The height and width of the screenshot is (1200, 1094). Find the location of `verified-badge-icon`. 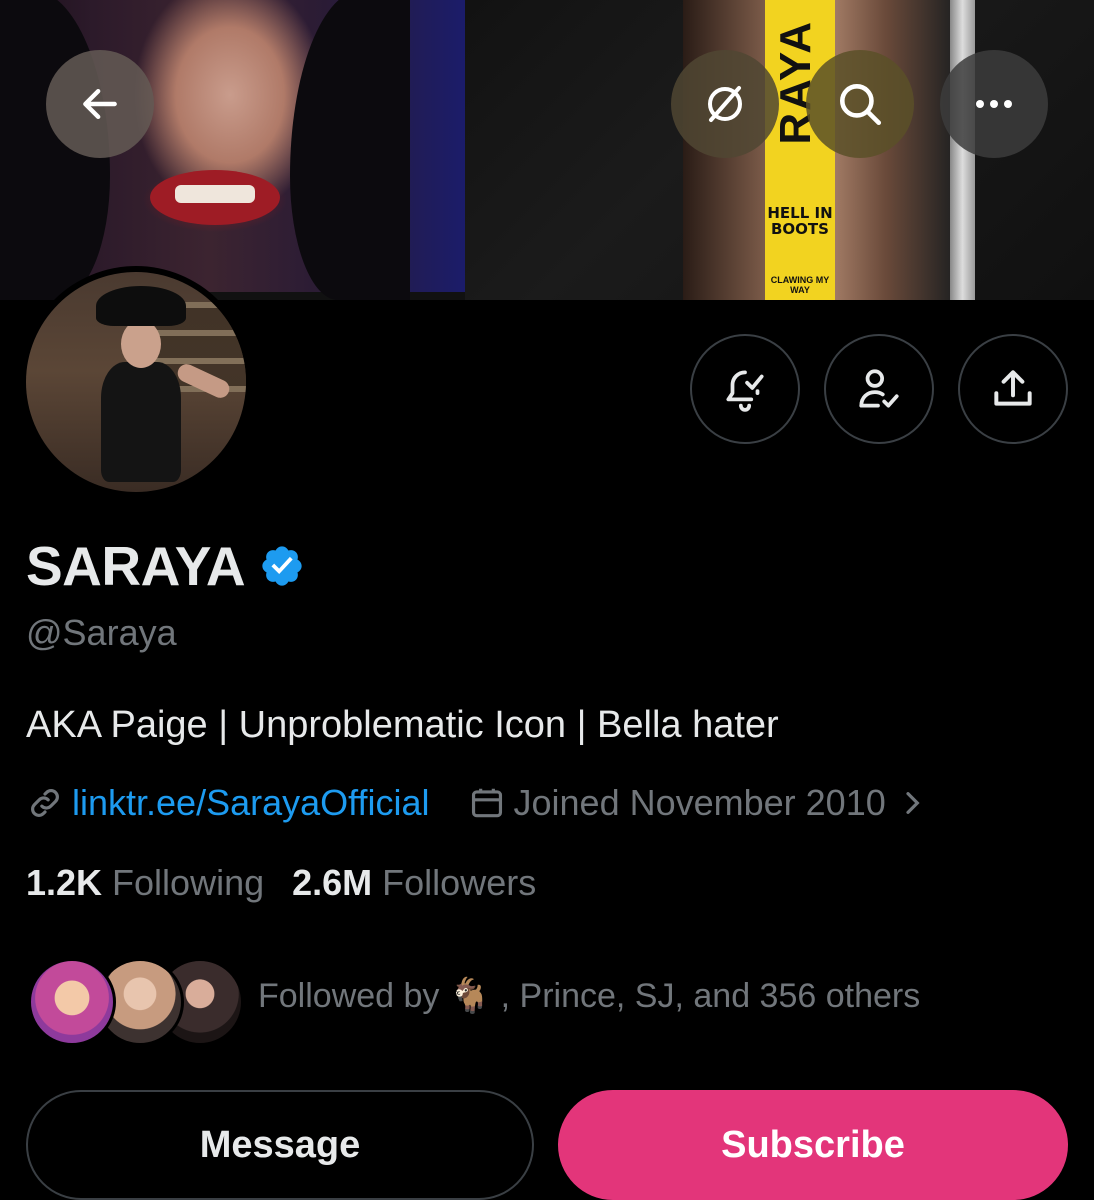

verified-badge-icon is located at coordinates (282, 566).